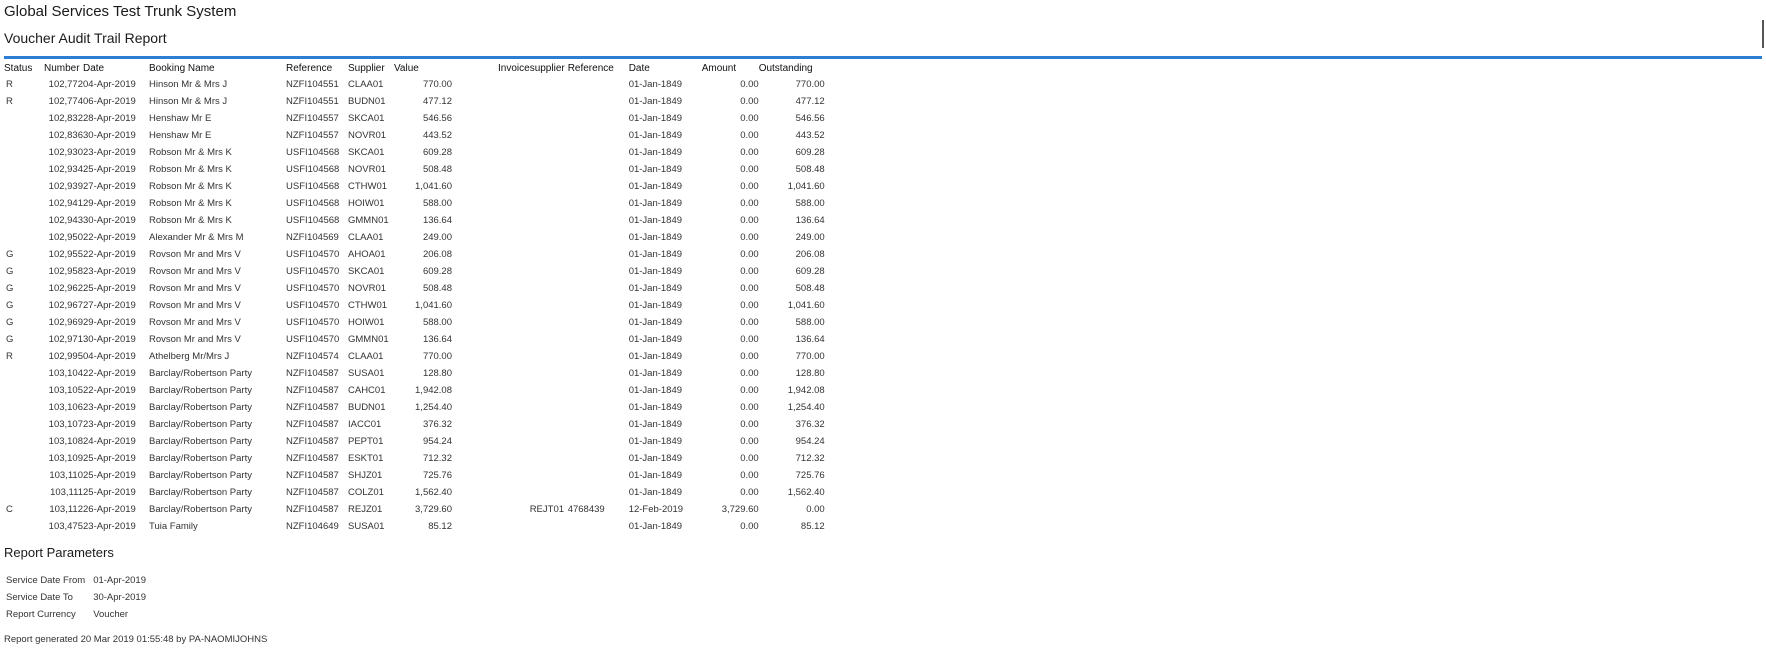 This screenshot has width=1766, height=655. Describe the element at coordinates (80, 614) in the screenshot. I see `param-row: Report Currency Voucher` at that location.